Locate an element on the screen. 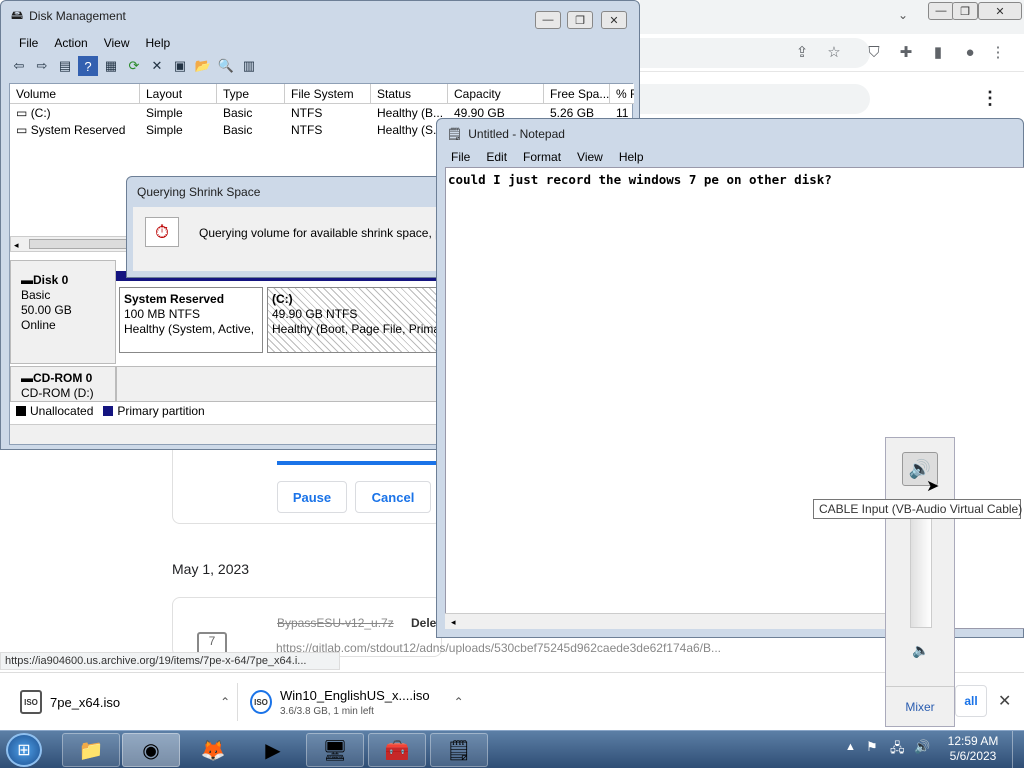 The height and width of the screenshot is (769, 1024). clock: 12:59 AM 5/6/2023 is located at coordinates (973, 749).